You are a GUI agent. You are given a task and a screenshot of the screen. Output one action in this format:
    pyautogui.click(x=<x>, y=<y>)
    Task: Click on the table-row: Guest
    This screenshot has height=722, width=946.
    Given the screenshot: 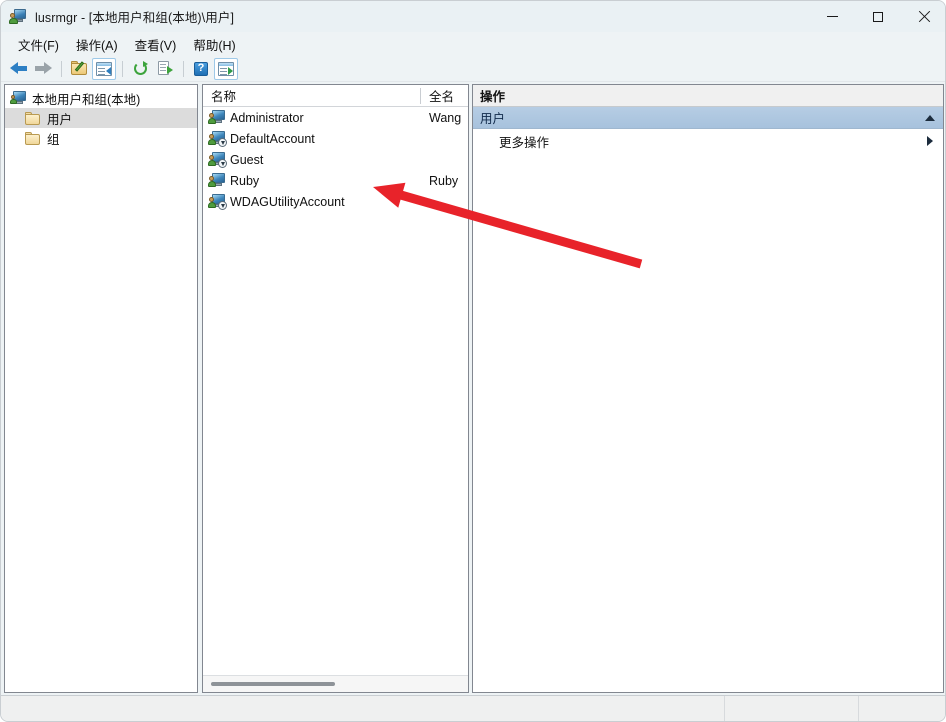 What is the action you would take?
    pyautogui.click(x=335, y=159)
    